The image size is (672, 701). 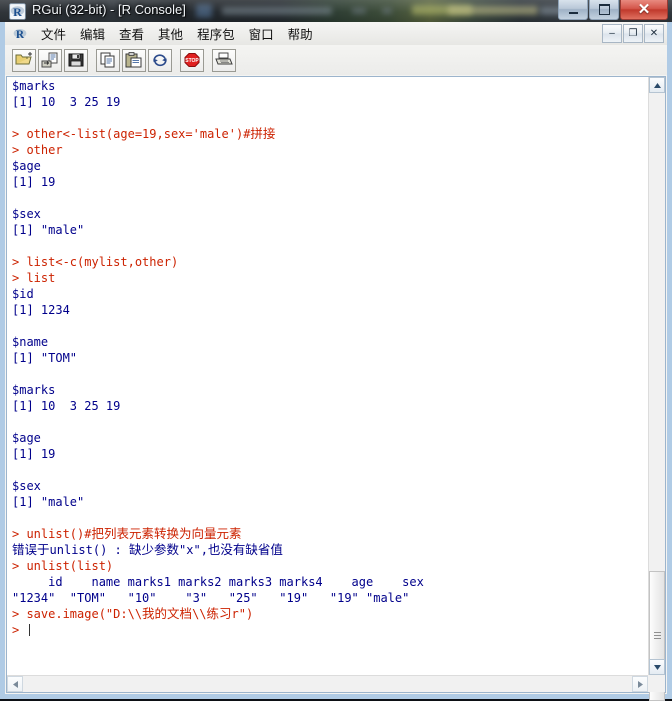 I want to click on console-line: > unlist(list), so click(x=63, y=566).